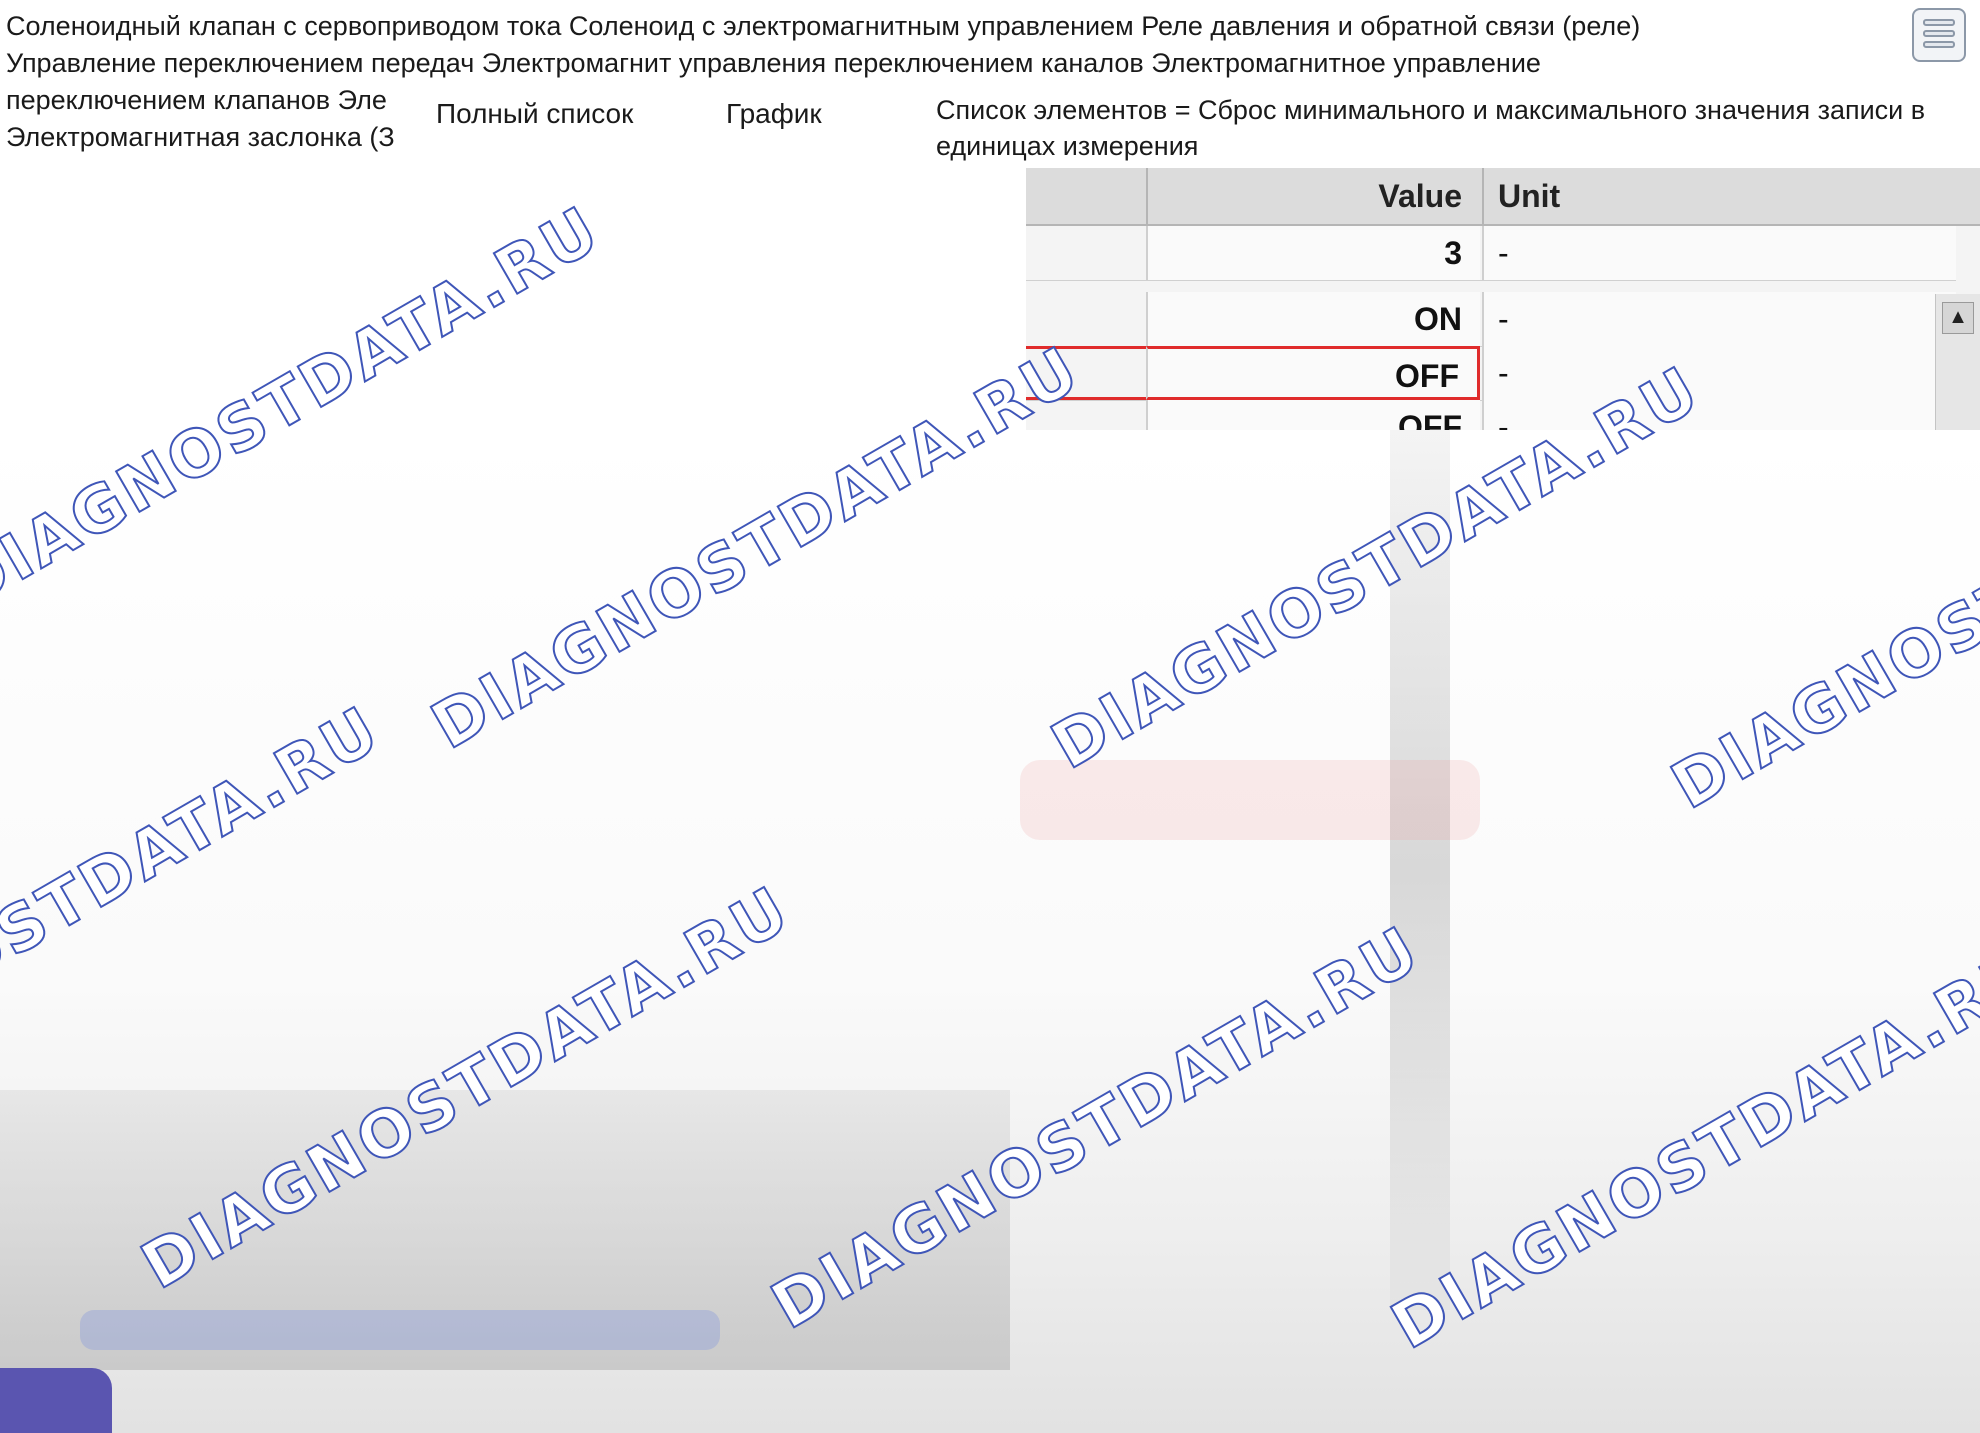  I want to click on blurred-link, so click(400, 1330).